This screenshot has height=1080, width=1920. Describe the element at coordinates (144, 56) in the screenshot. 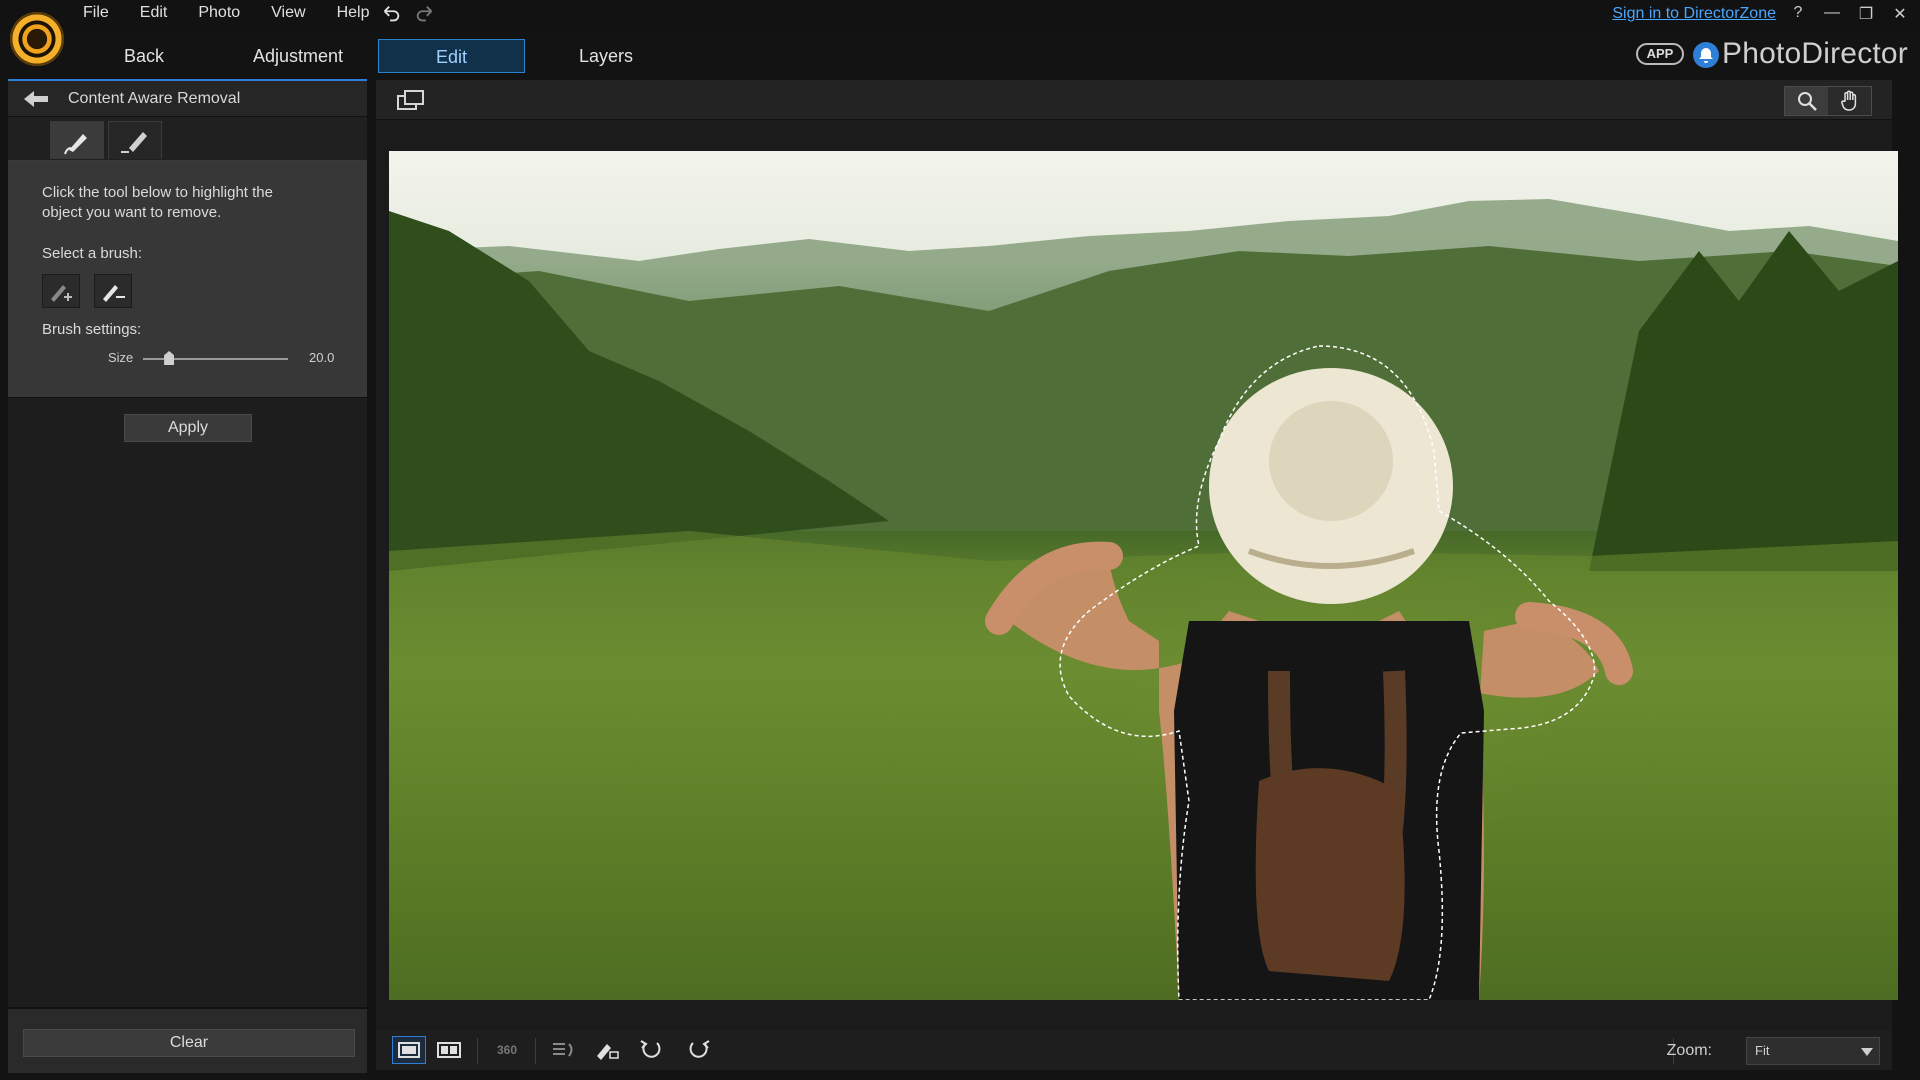

I see `tab-back: Back` at that location.